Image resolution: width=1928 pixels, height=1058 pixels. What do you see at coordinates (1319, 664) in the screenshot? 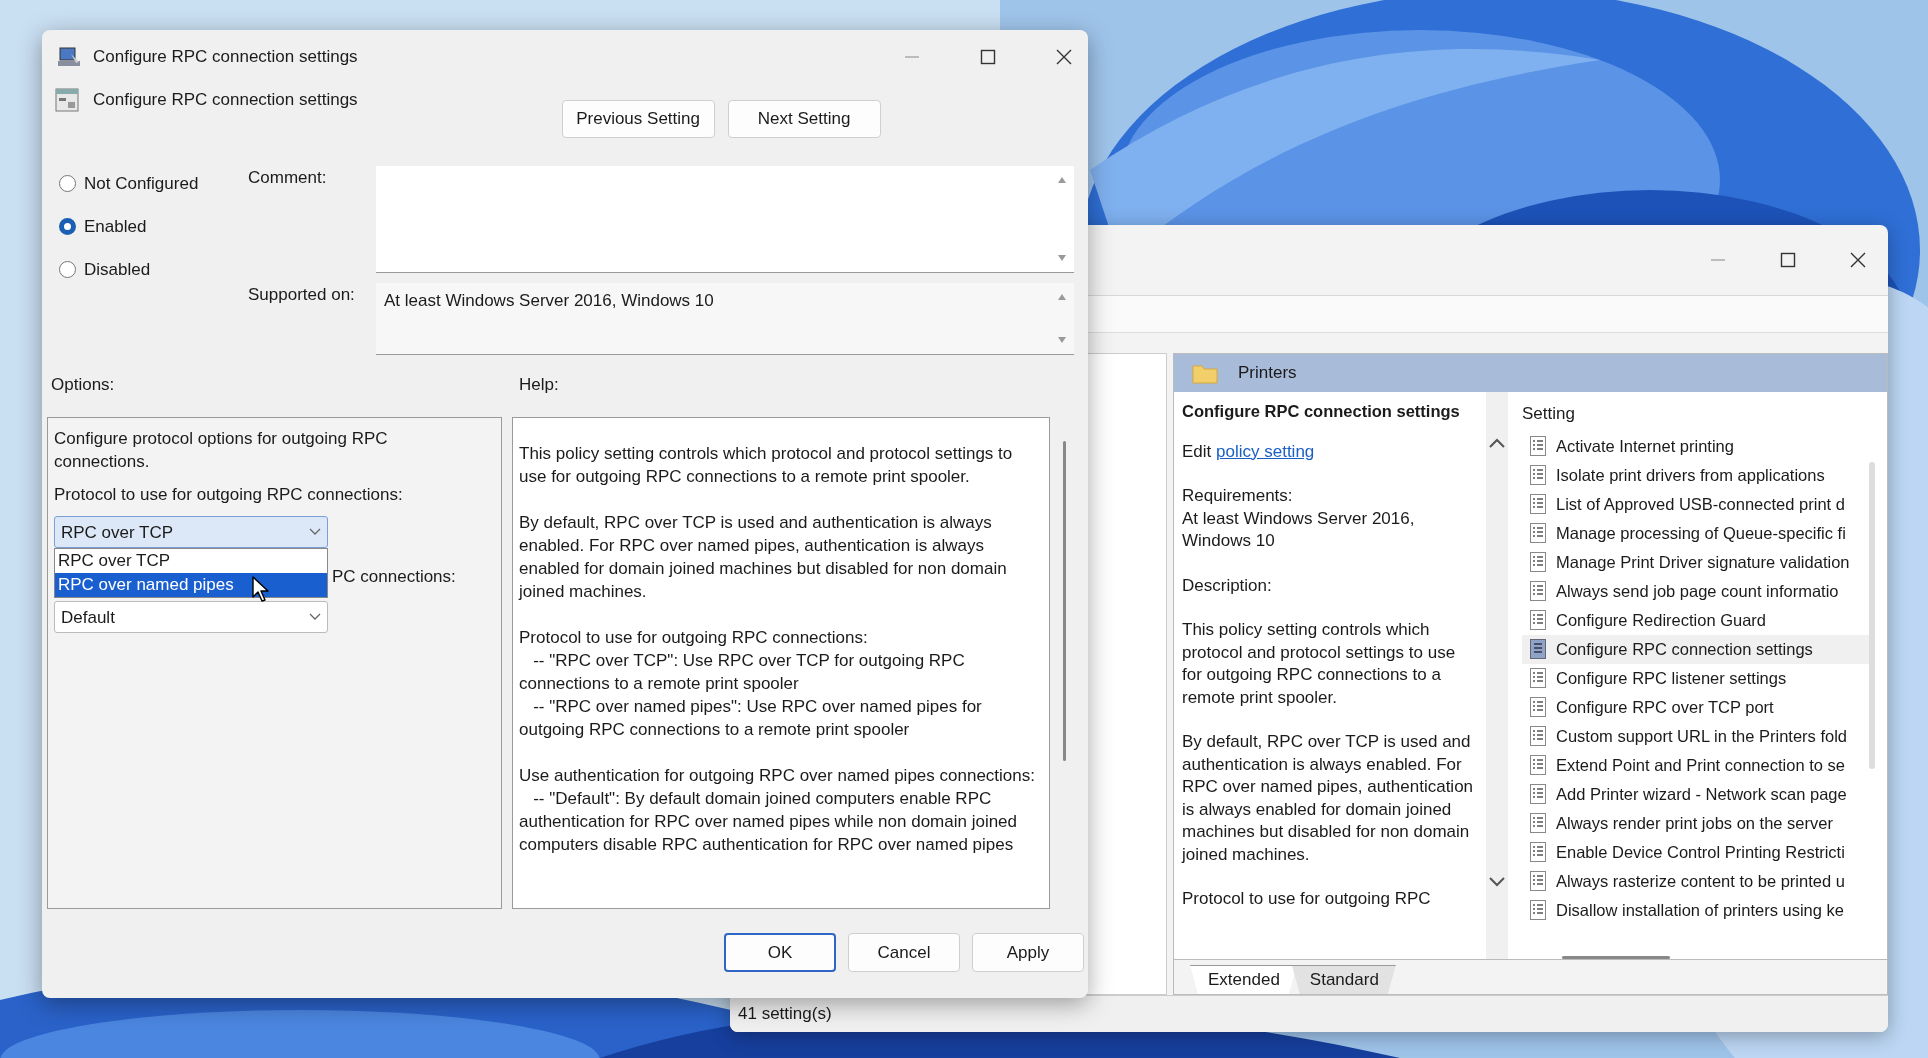
I see `description-text: This policy setting controls which protocol and protocol settings to use for outgoing RPC connections to a remote print spooler.` at bounding box center [1319, 664].